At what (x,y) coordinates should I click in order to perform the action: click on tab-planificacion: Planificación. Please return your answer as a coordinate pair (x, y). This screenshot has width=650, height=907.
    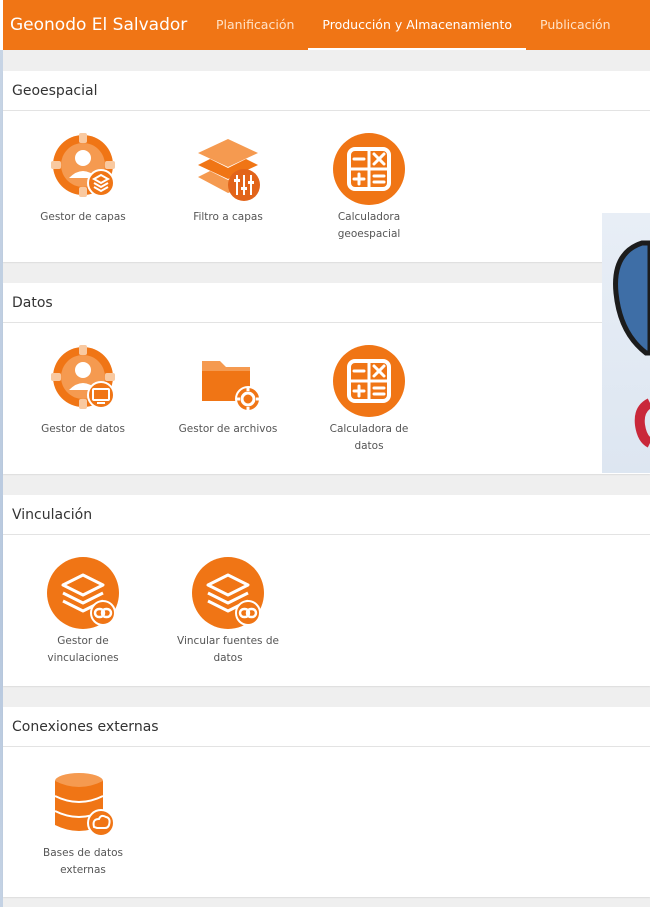
    Looking at the image, I should click on (255, 25).